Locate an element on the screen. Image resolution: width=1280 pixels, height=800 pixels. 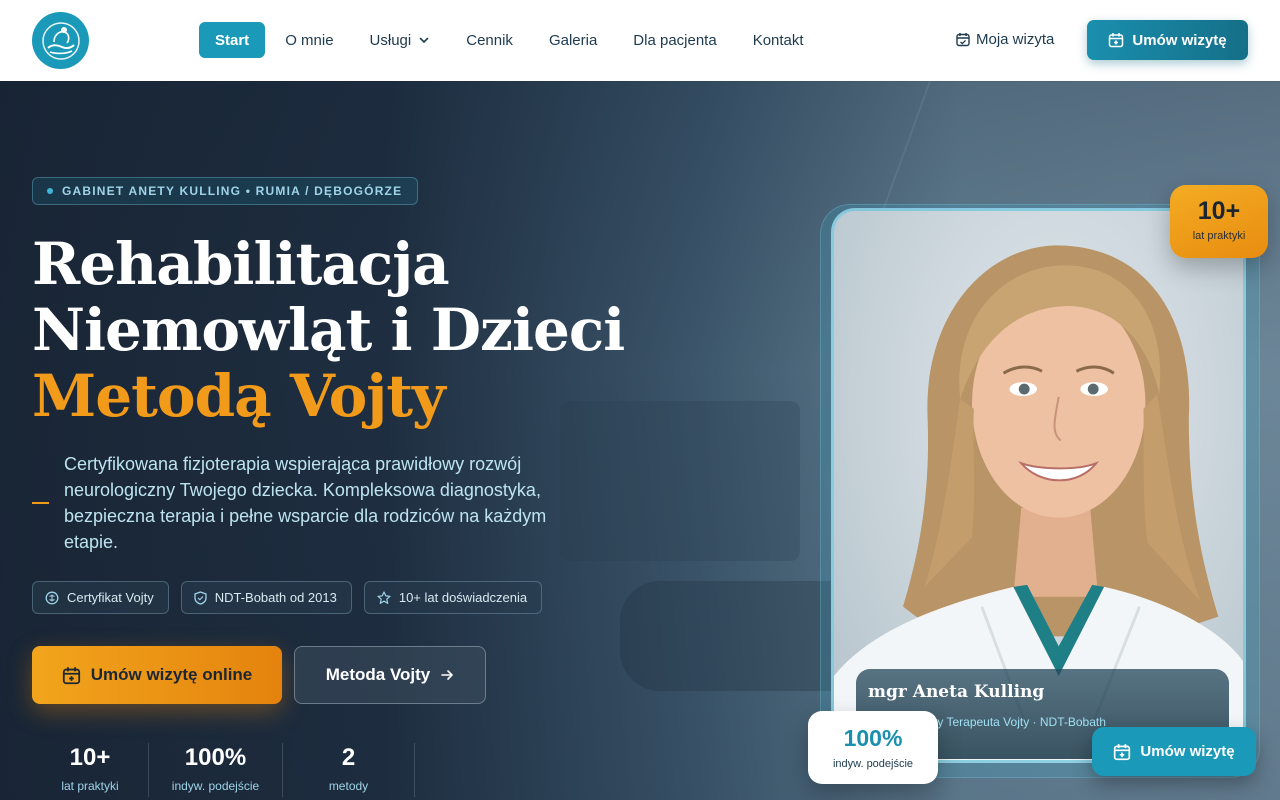
mother-child-hands-logo-icon is located at coordinates (60, 40).